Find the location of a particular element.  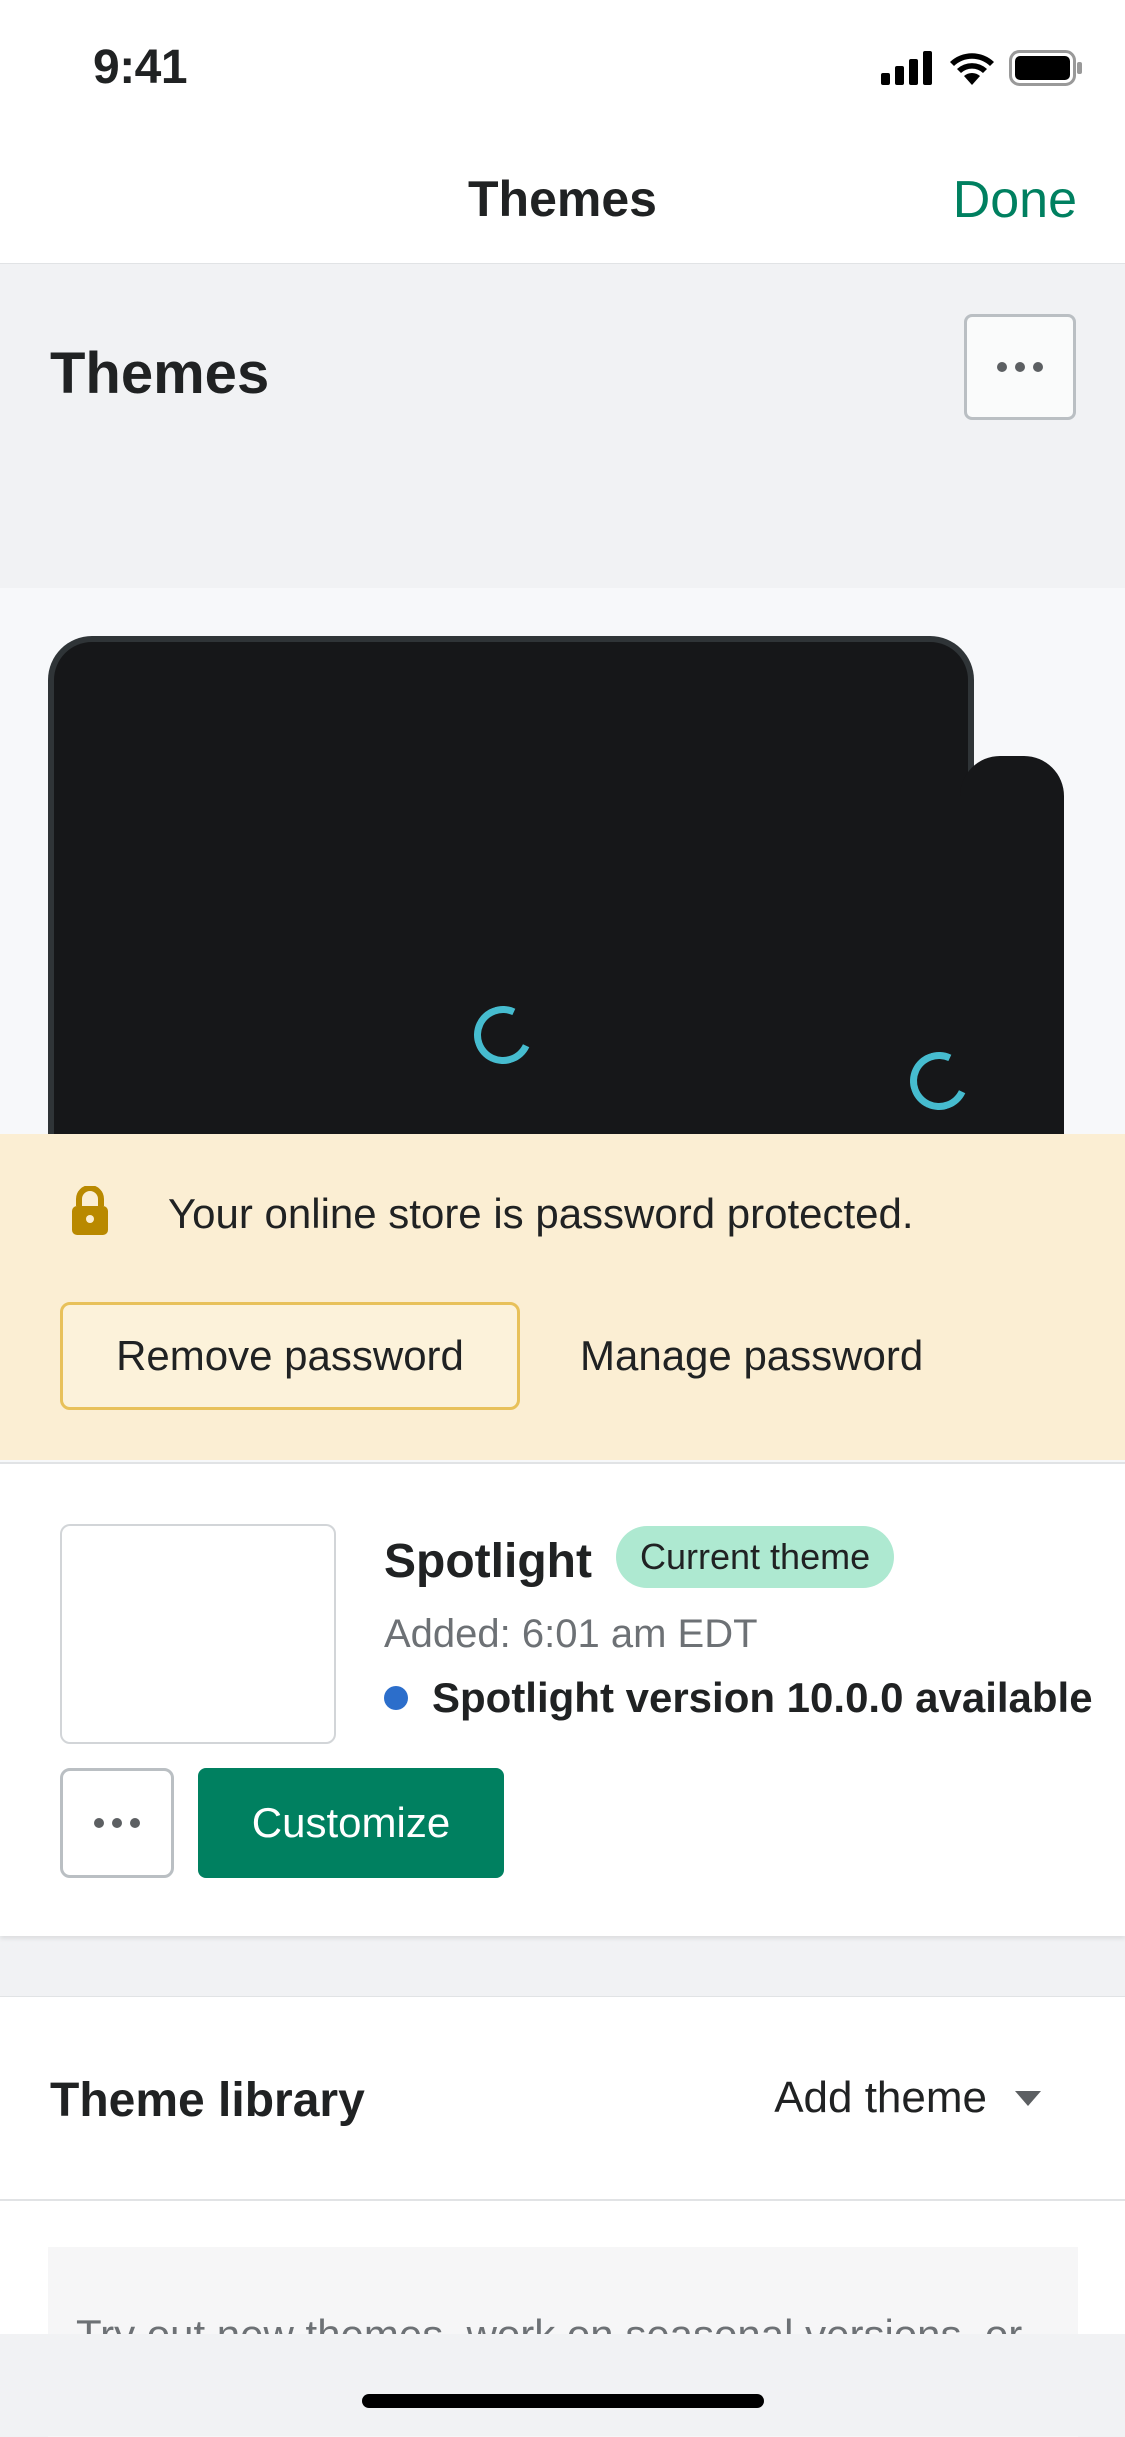

theme-name: Spotlight is located at coordinates (488, 1561).